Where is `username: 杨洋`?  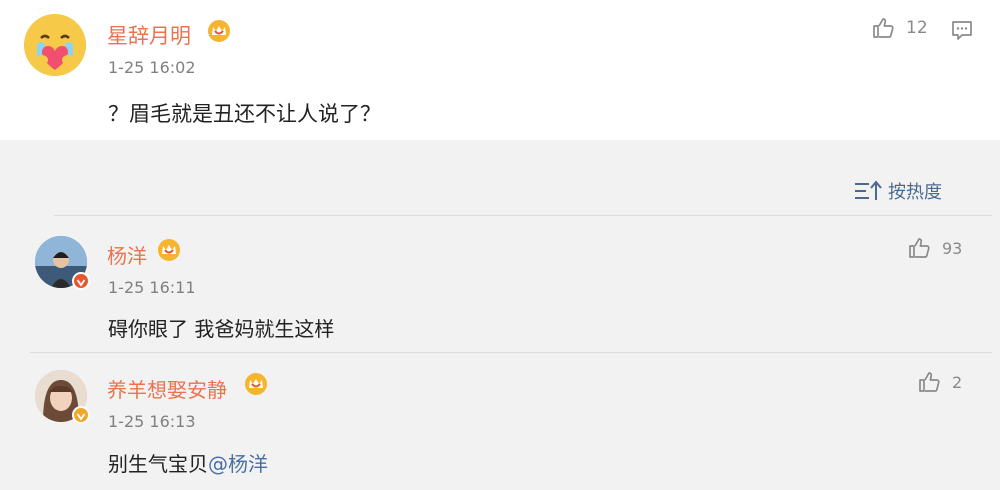
username: 杨洋 is located at coordinates (127, 254).